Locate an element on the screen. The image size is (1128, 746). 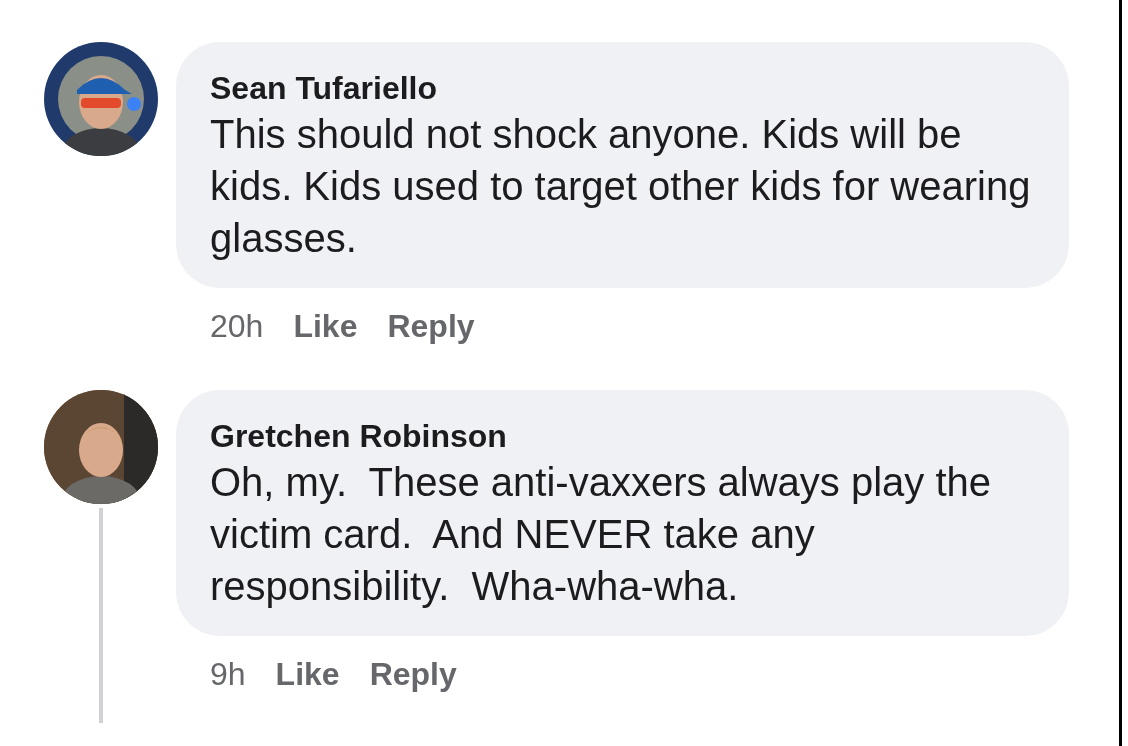
comment-text: Oh, my. These anti-vaxxers always play the victim card. And NEVER take any responsibility. Wha-wha-wha. is located at coordinates (601, 534).